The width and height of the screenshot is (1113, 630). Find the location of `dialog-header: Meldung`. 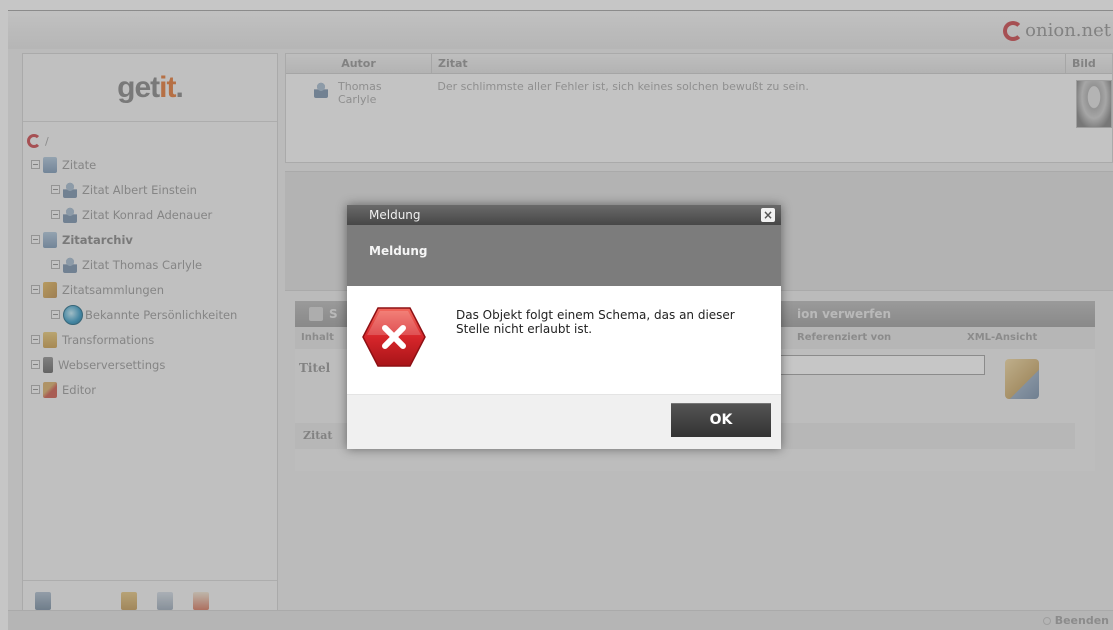

dialog-header: Meldung is located at coordinates (564, 255).